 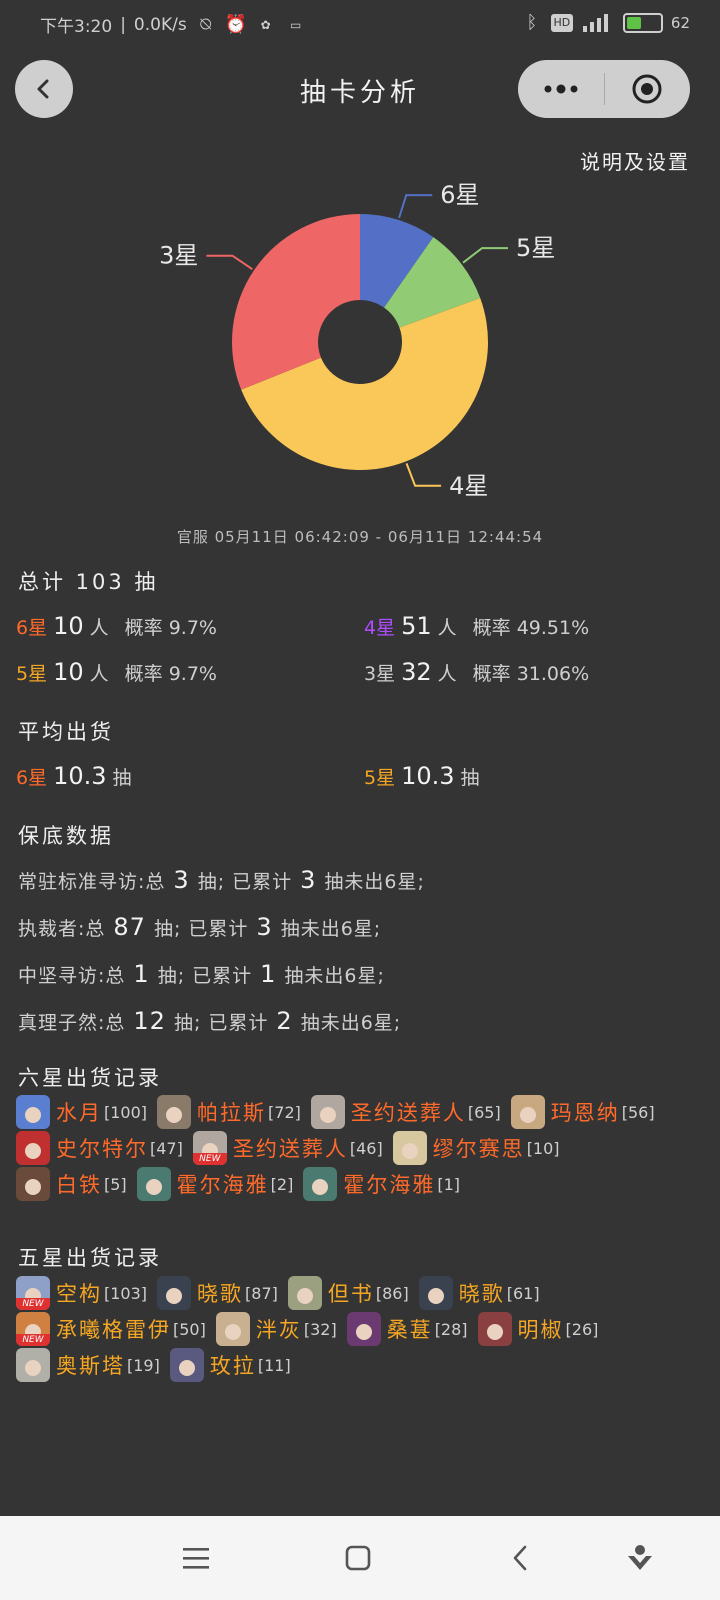 What do you see at coordinates (485, 255) in the screenshot?
I see `label-leader-line` at bounding box center [485, 255].